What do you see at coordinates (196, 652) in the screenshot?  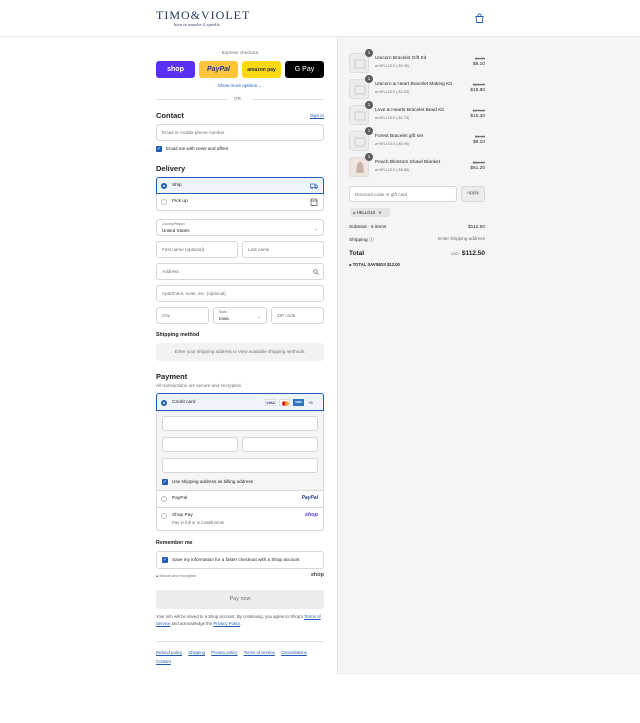 I see `shipping-link: Shipping` at bounding box center [196, 652].